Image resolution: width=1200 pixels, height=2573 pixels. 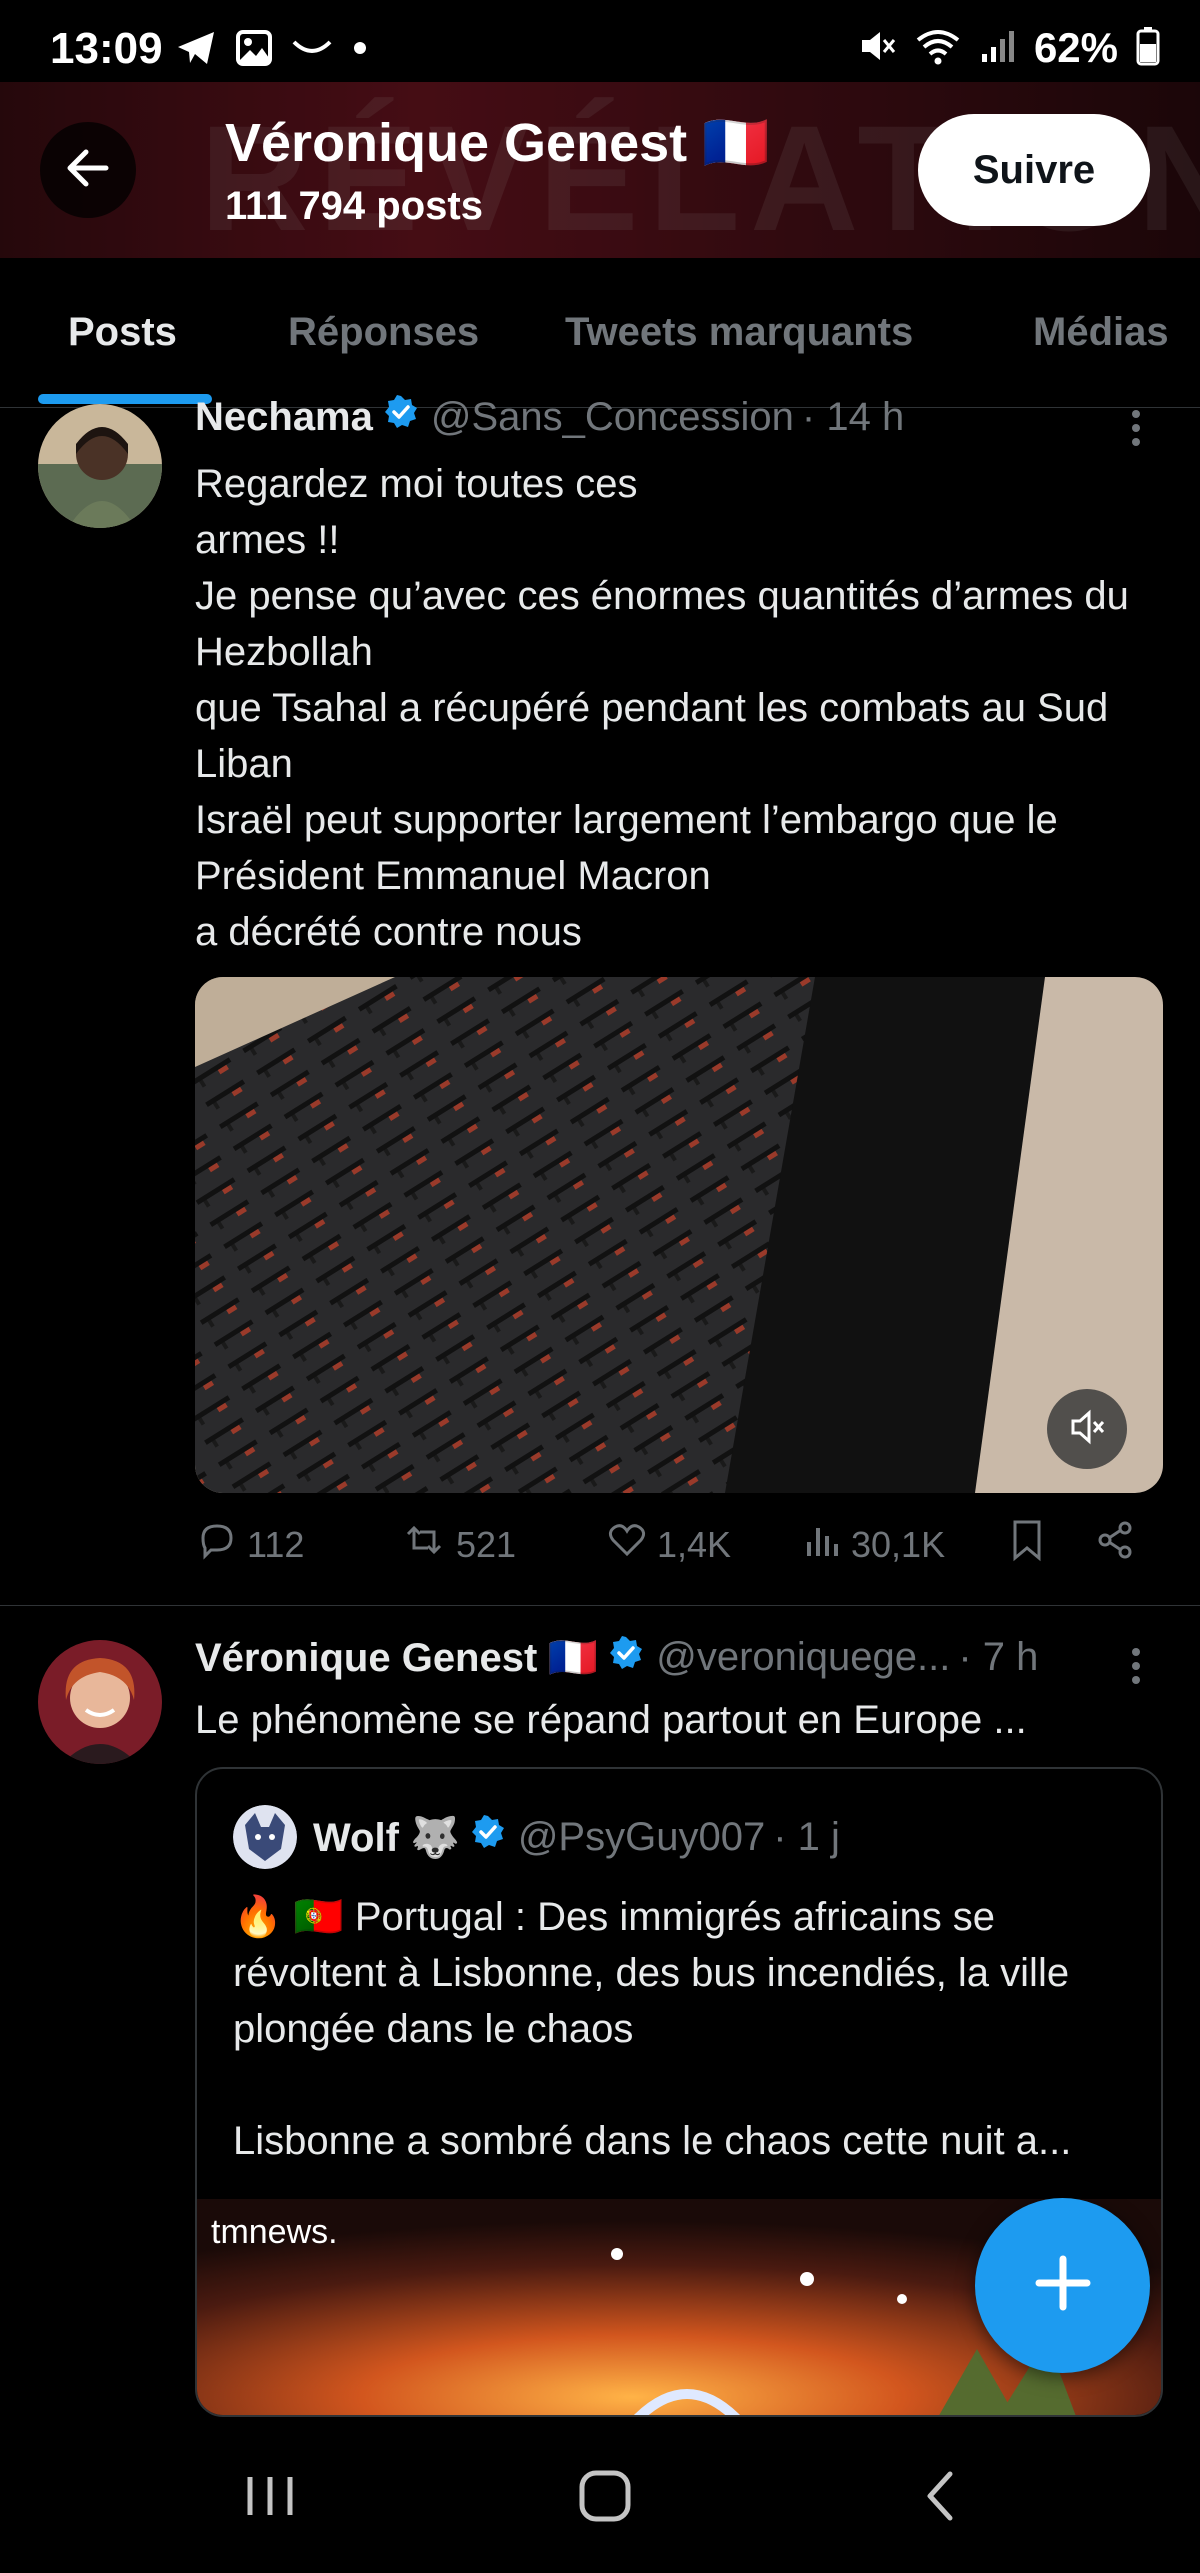 I want to click on media-watermark: tmnews., so click(x=274, y=2232).